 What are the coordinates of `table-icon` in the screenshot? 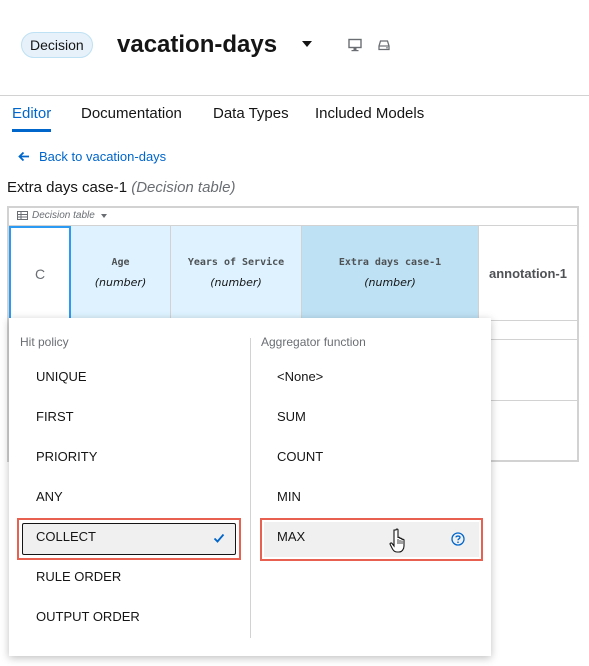 It's located at (22, 215).